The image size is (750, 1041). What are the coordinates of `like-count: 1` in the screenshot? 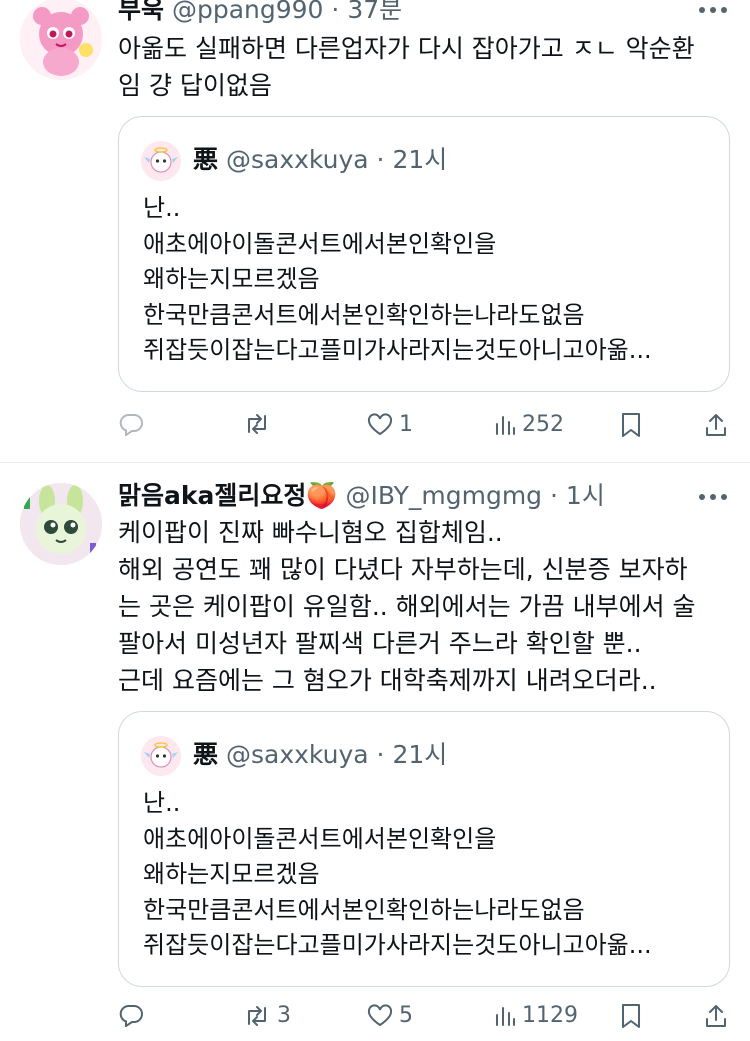 It's located at (406, 424).